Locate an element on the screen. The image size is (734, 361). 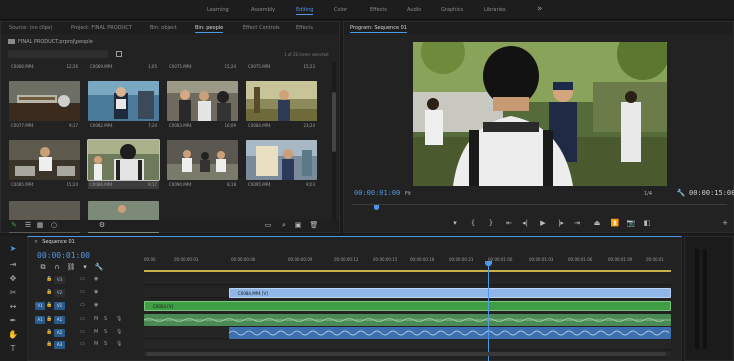
list-view-icon: ☰ is located at coordinates (28, 225).